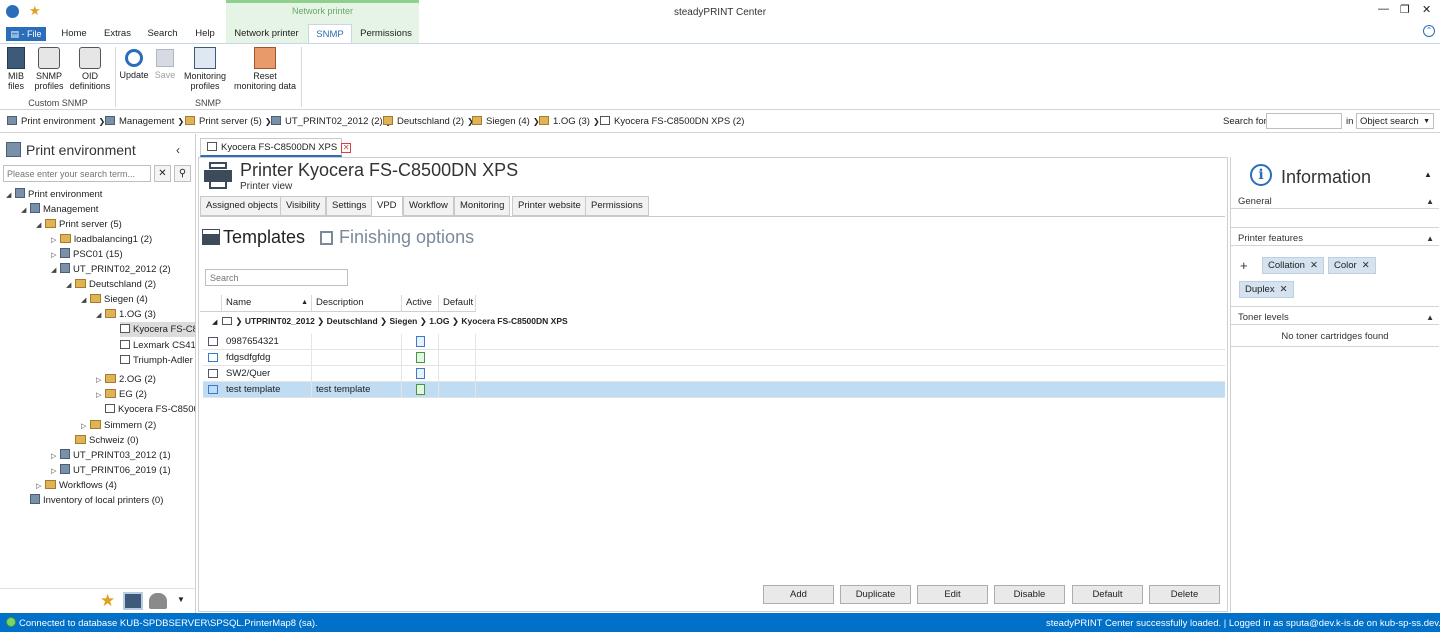  I want to click on finishing-options-heading: Finishing options, so click(406, 237).